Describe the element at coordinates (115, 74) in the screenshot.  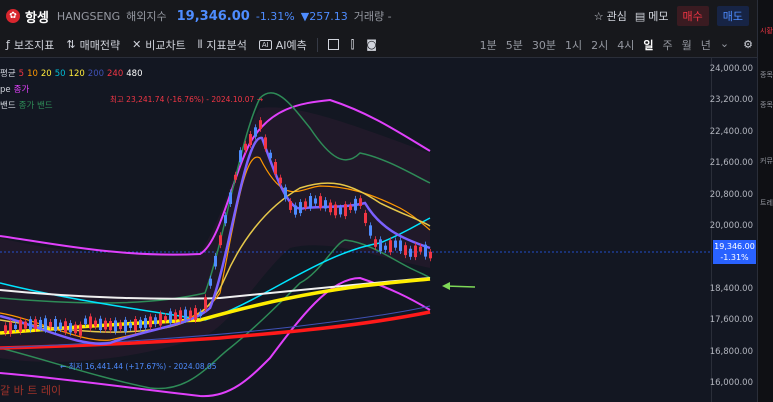
I see `ma-period-6: 240` at that location.